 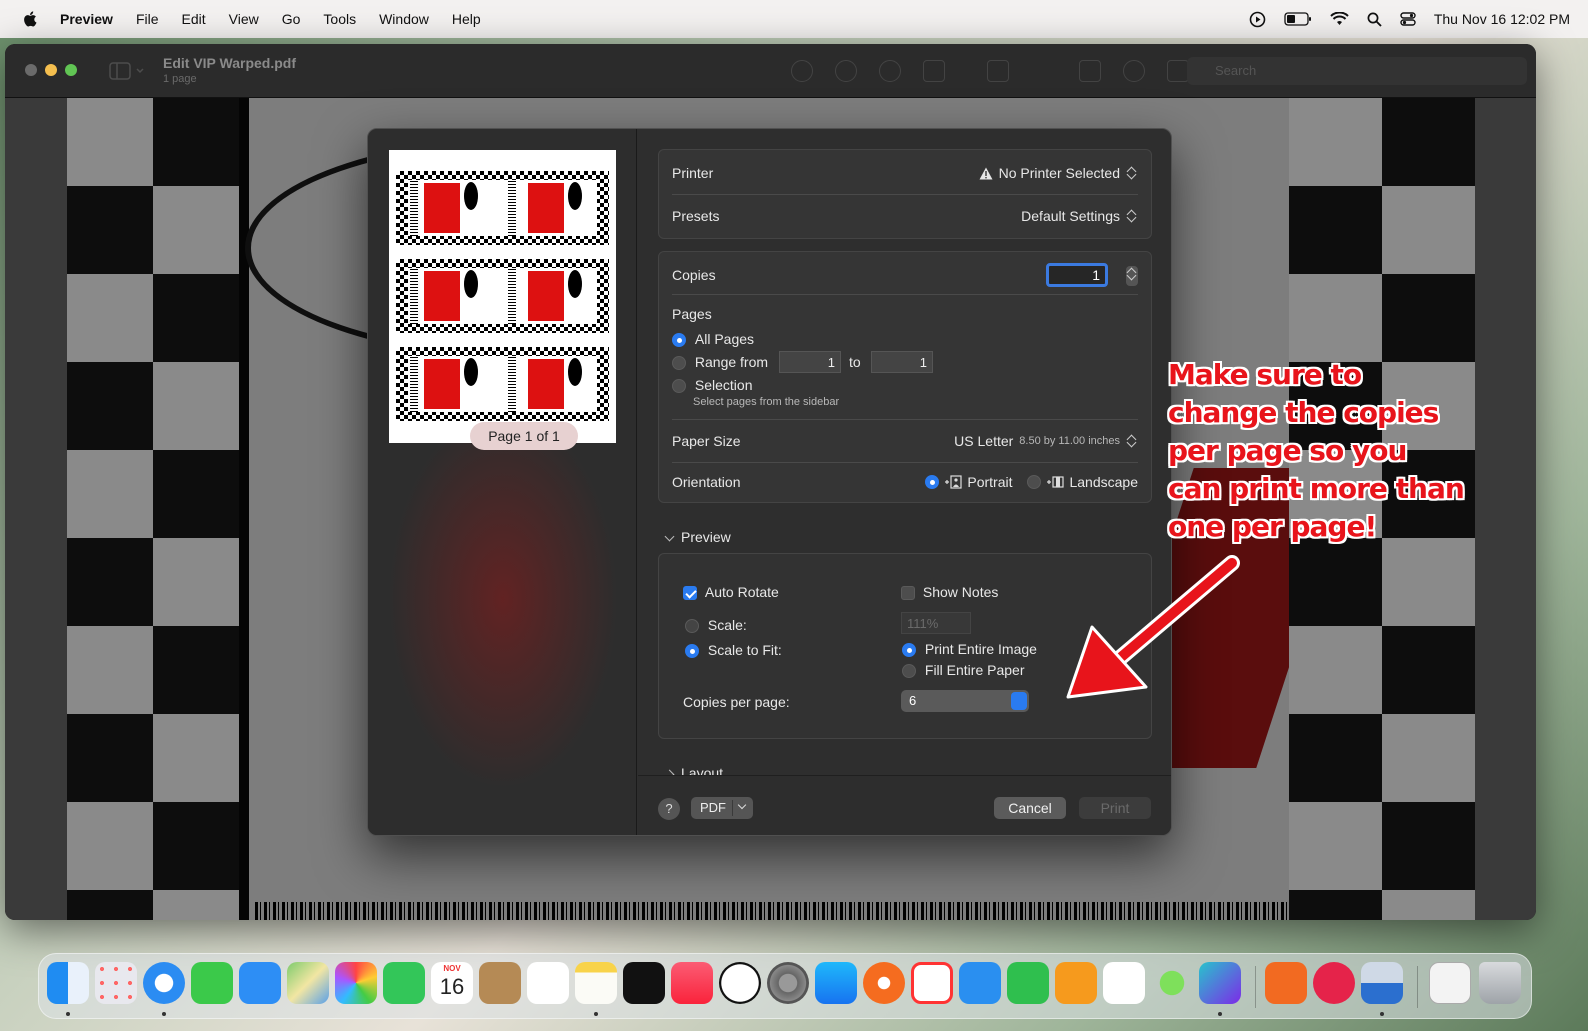 What do you see at coordinates (452, 983) in the screenshot?
I see `calendar-icon: NOV 16` at bounding box center [452, 983].